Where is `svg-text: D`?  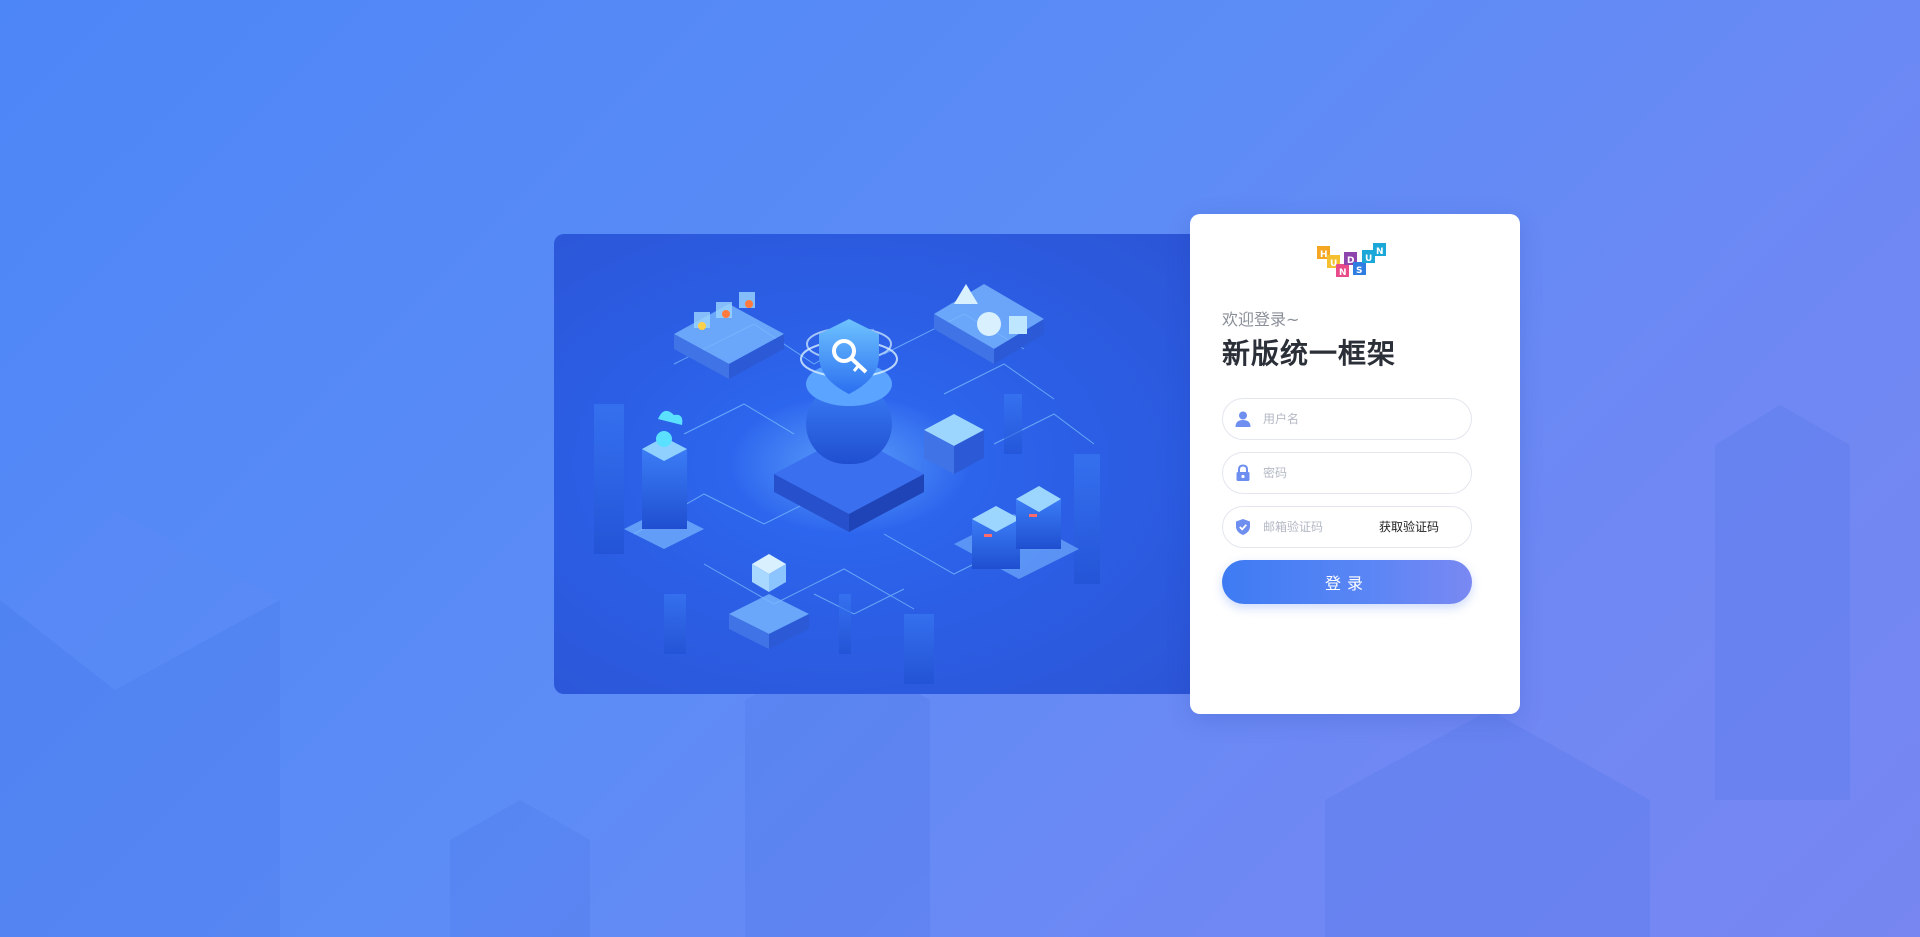
svg-text: D is located at coordinates (1350, 261).